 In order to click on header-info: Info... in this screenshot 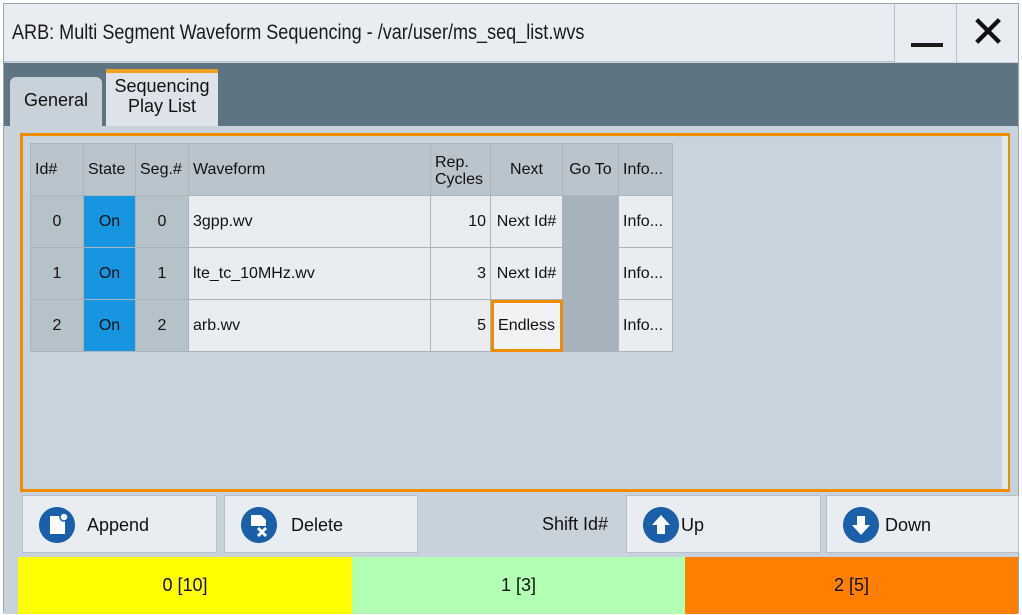, I will do `click(645, 169)`.